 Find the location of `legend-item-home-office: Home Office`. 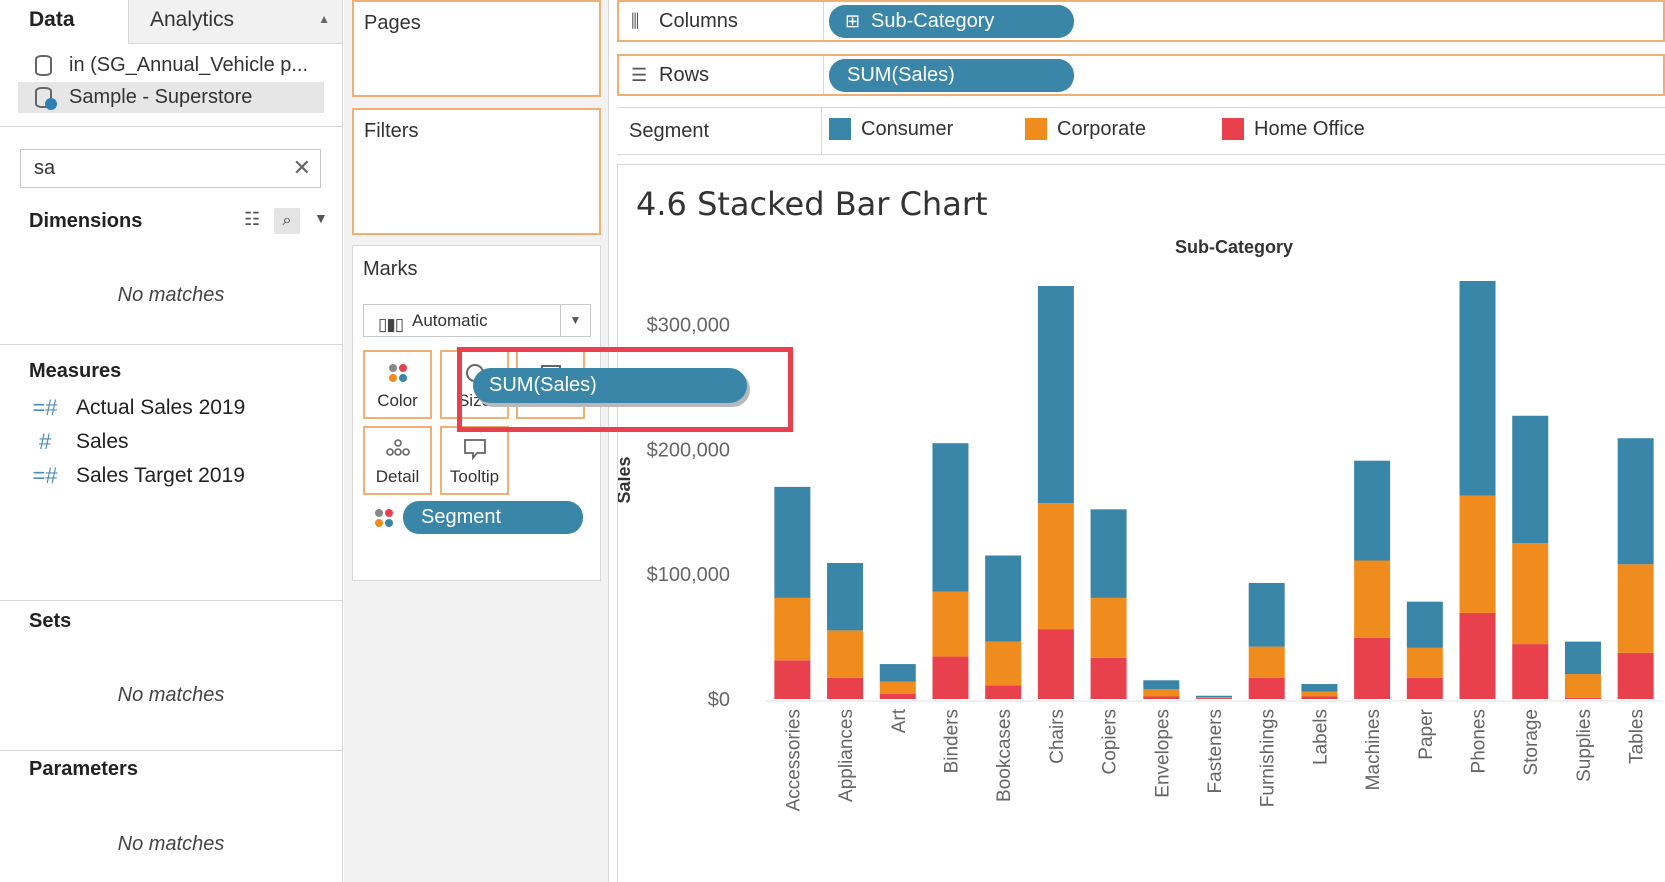

legend-item-home-office: Home Office is located at coordinates (1293, 129).